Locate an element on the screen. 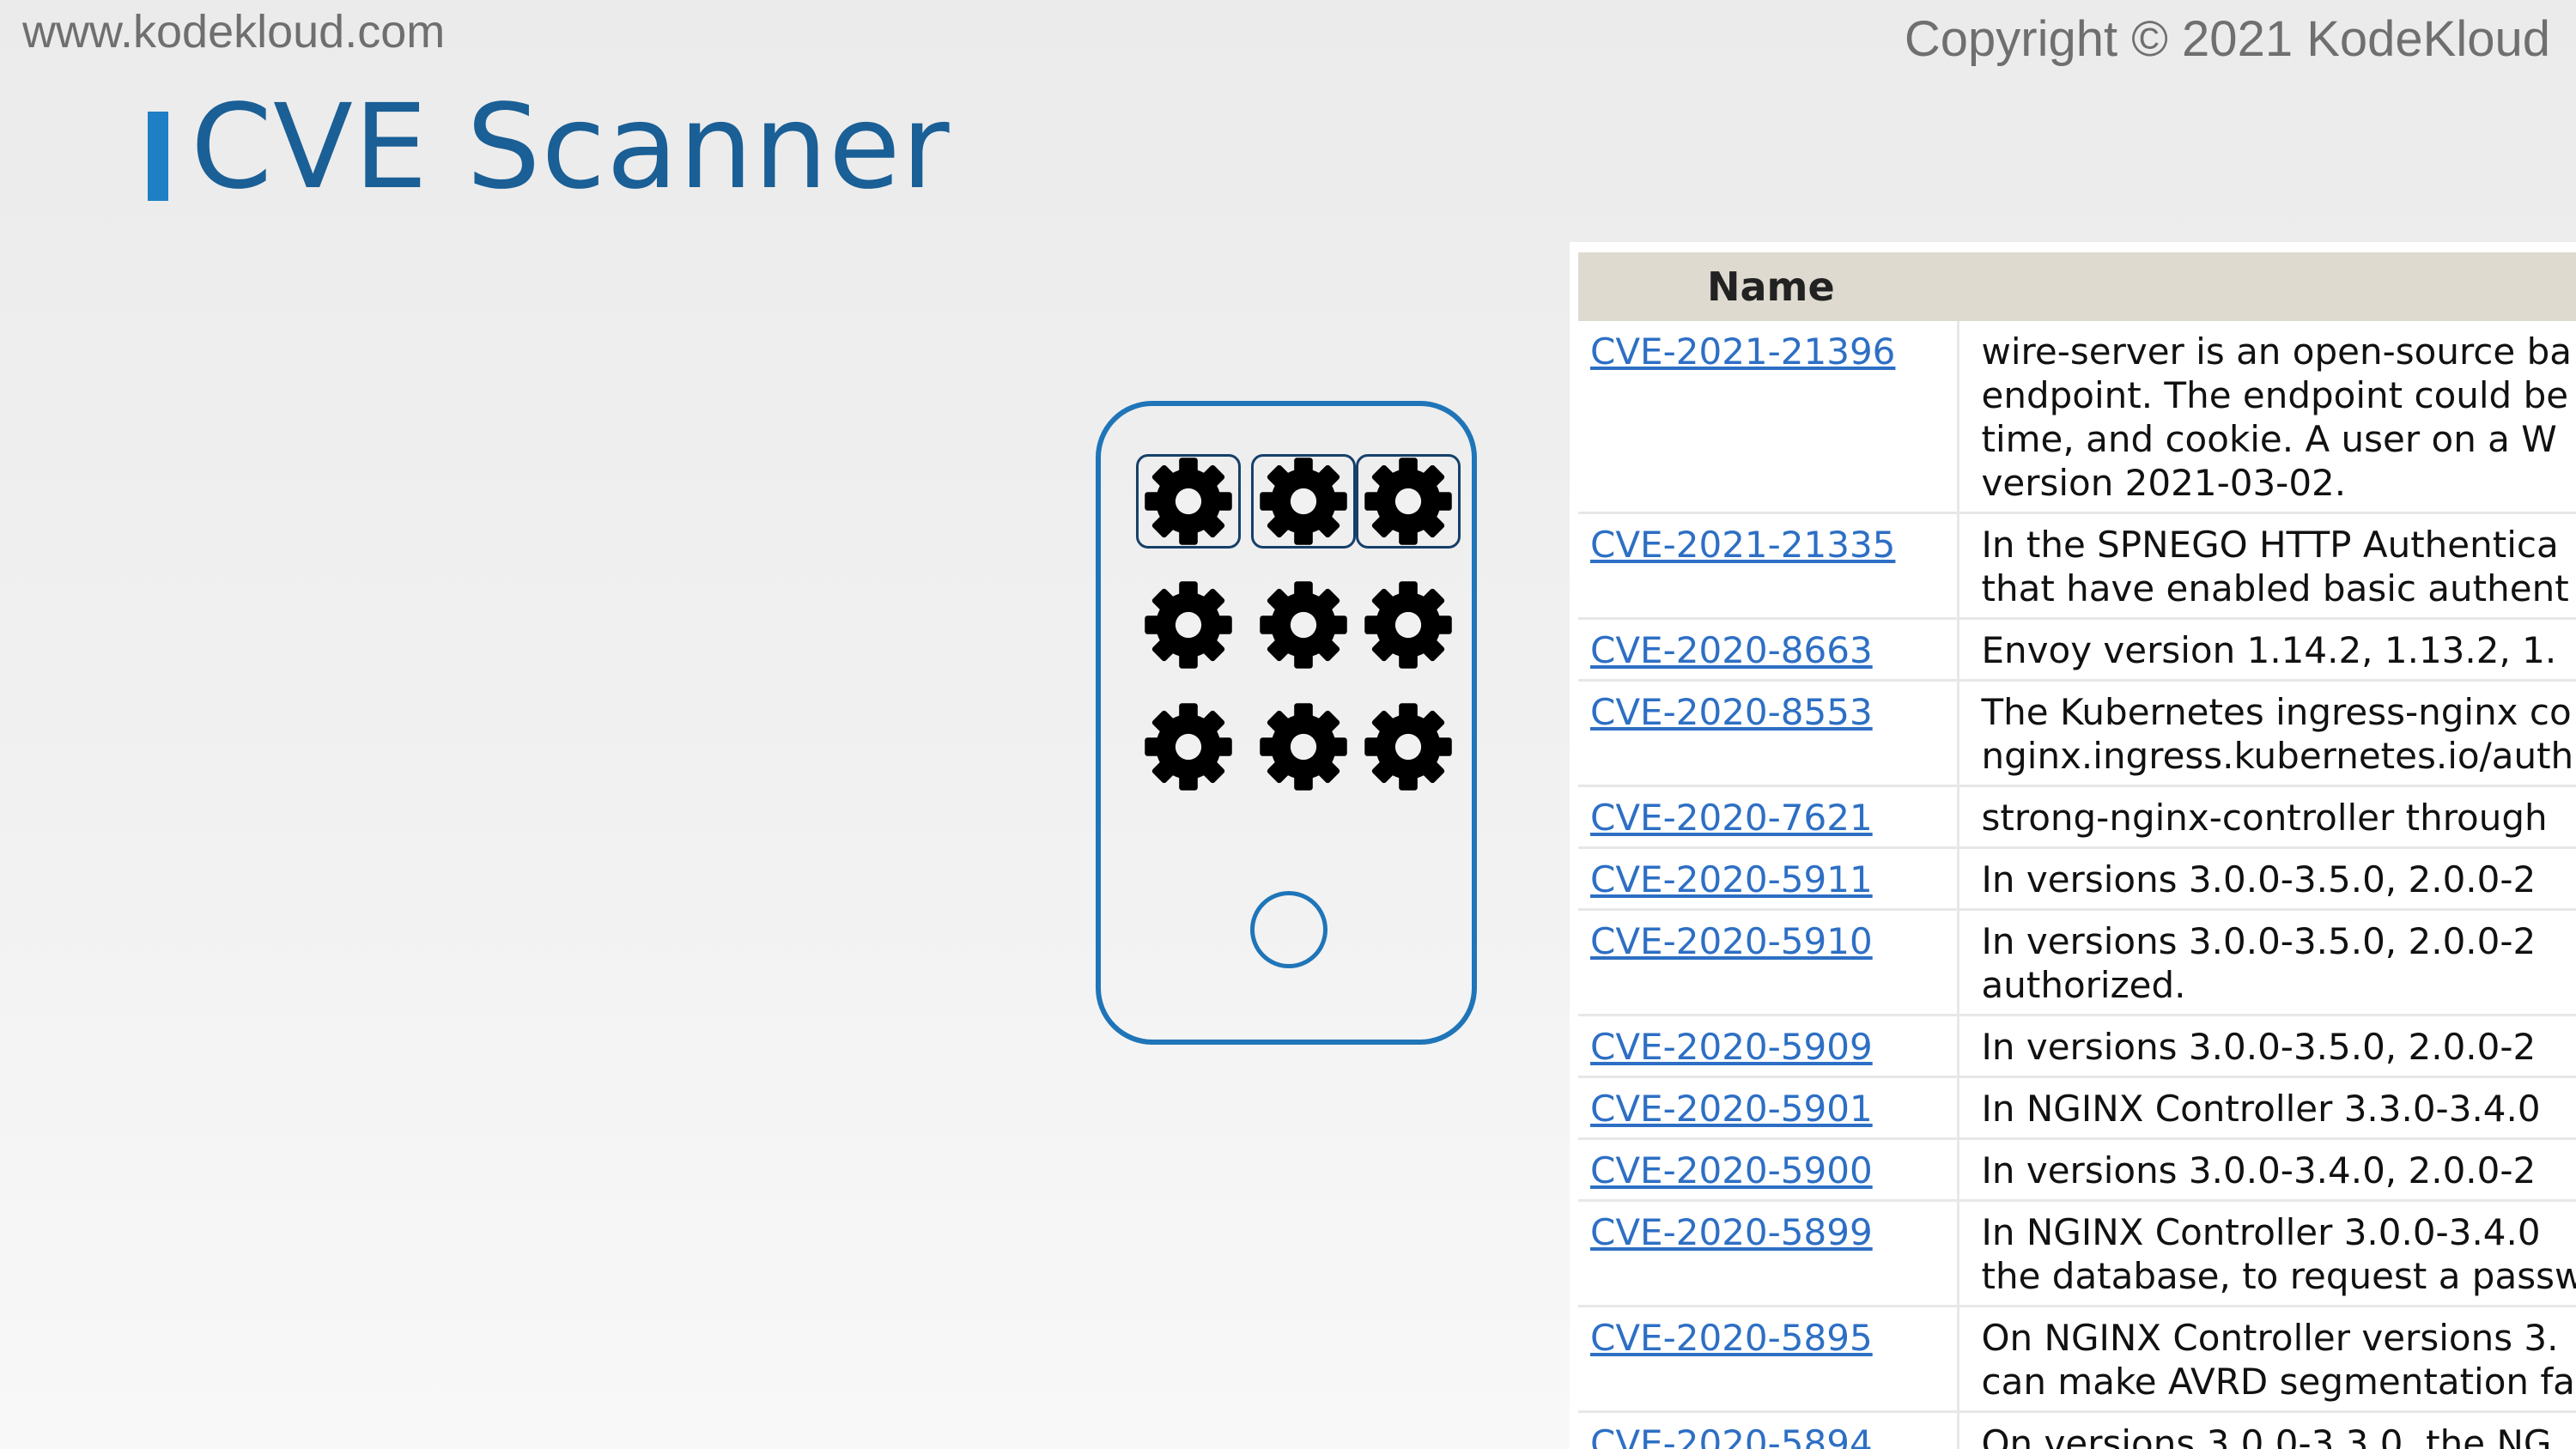 The width and height of the screenshot is (2576, 1449). cve-id-cell: CVE-2020-7621 is located at coordinates (1768, 817).